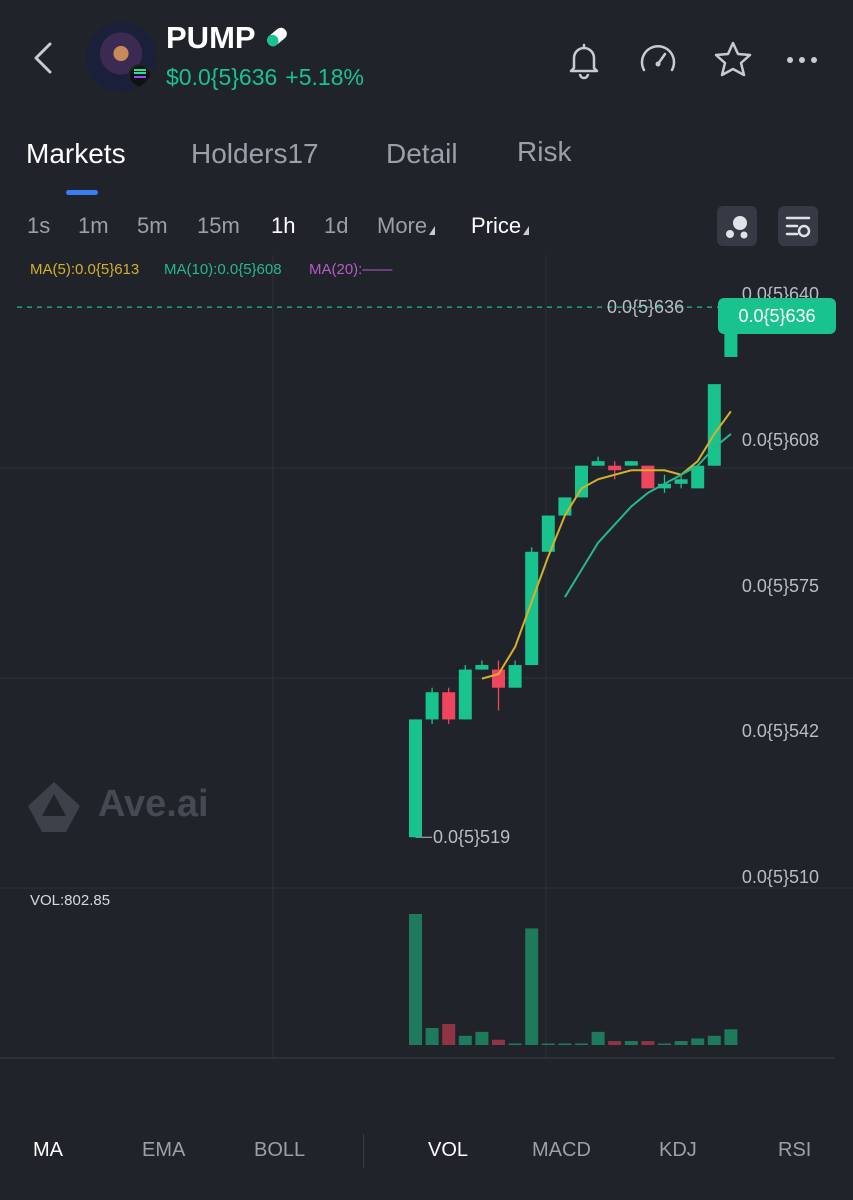 This screenshot has height=1200, width=853. I want to click on y-axis-label: 0.0{5}542, so click(780, 731).